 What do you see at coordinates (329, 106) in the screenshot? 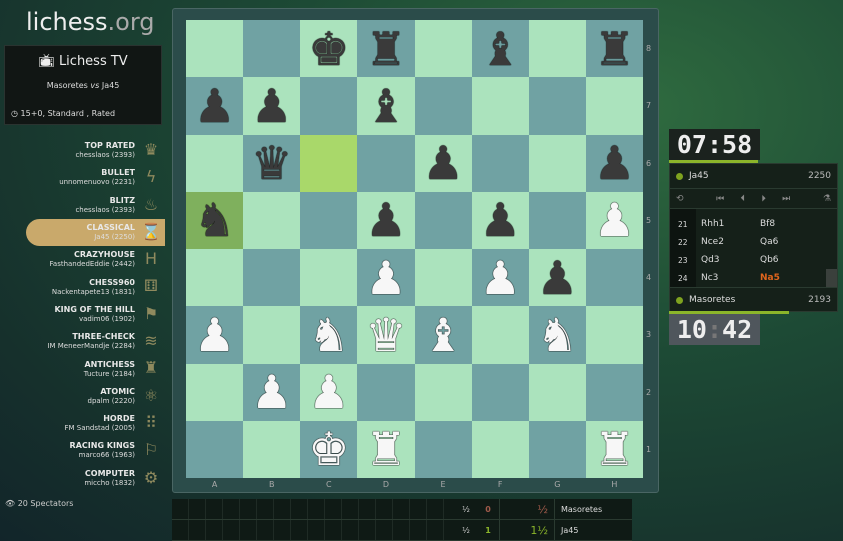
I see `square-c7` at bounding box center [329, 106].